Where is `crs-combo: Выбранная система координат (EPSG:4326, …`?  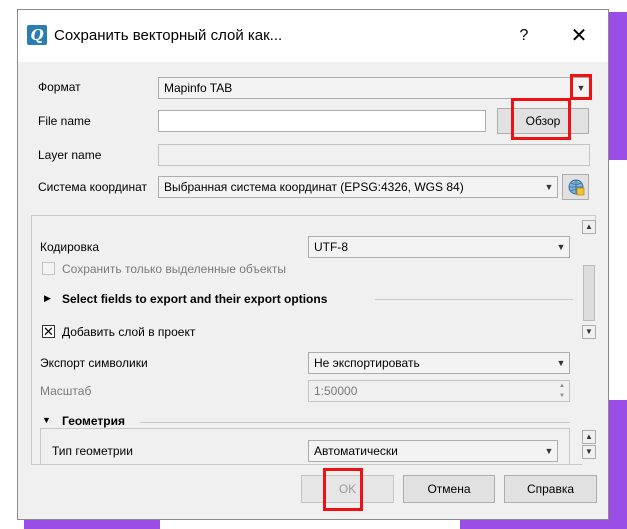 crs-combo: Выбранная система координат (EPSG:4326, … is located at coordinates (358, 187).